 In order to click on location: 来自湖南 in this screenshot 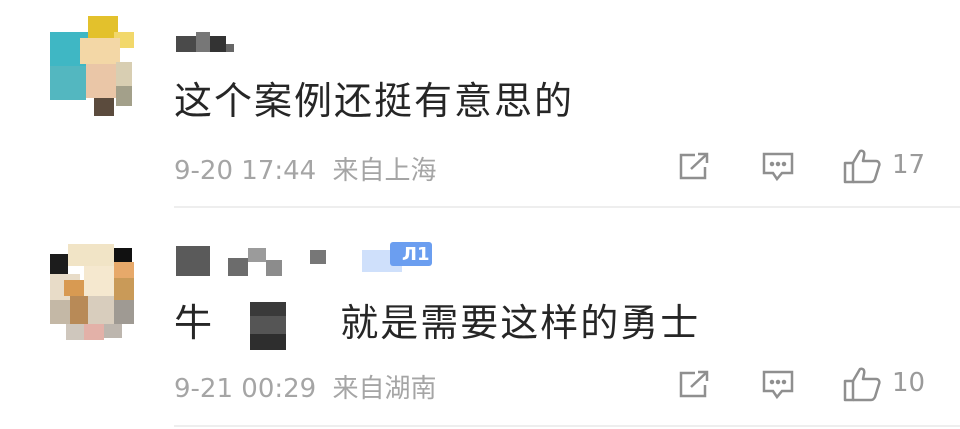, I will do `click(384, 389)`.